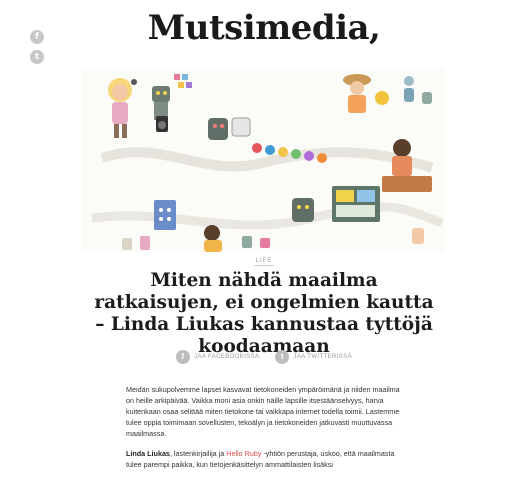  What do you see at coordinates (198, 453) in the screenshot?
I see `paragraph-2-text-a: , lastenkirjailija ja` at bounding box center [198, 453].